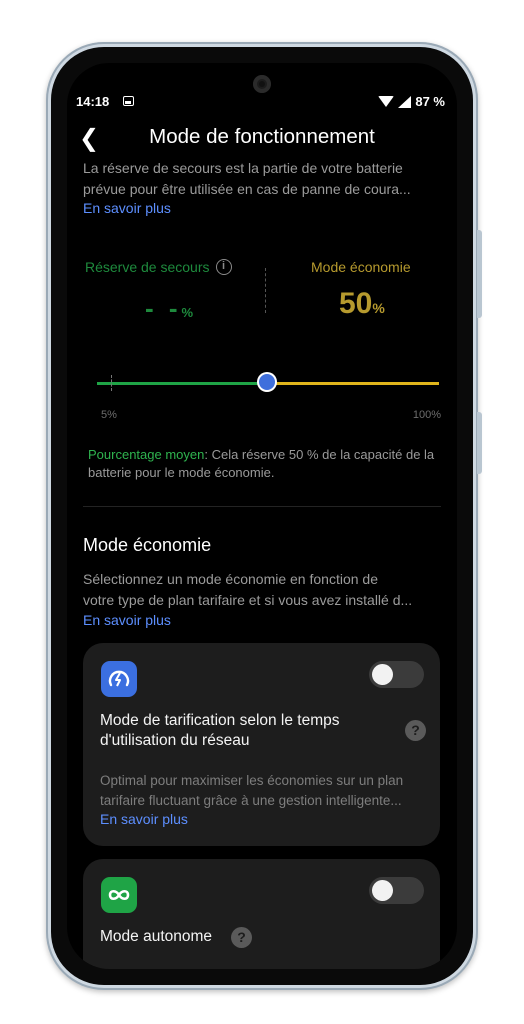  I want to click on economy-learn-more-link: En savoir plus, so click(127, 620).